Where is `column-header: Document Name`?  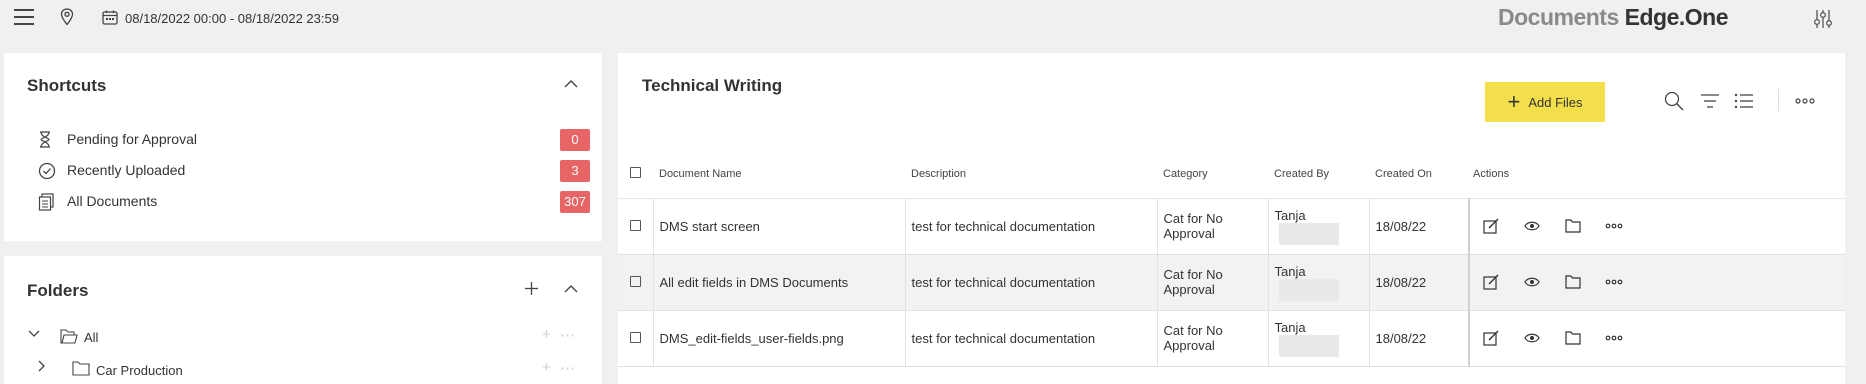
column-header: Document Name is located at coordinates (779, 175).